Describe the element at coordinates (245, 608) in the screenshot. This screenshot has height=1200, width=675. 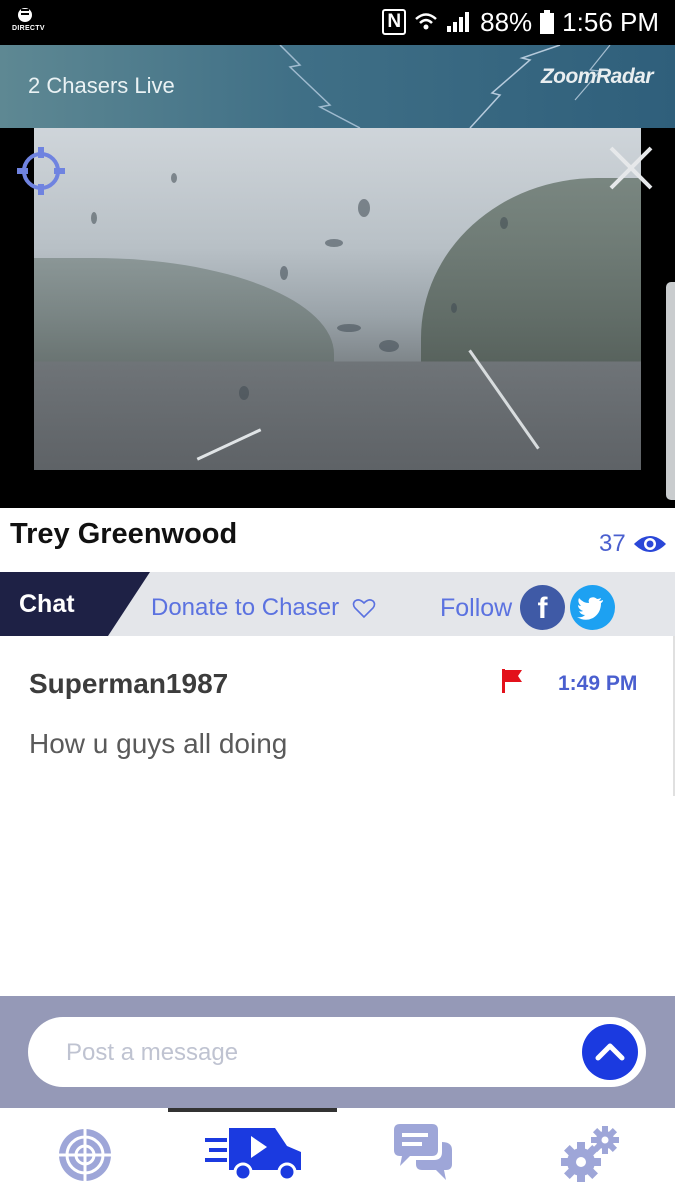
I see `donate-to-chaser-link: Donate to Chaser` at that location.